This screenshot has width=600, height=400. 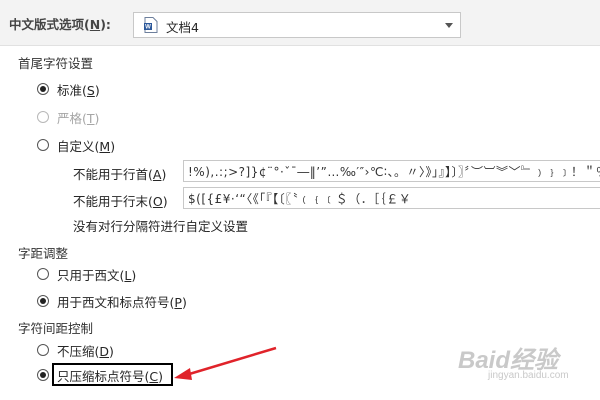 What do you see at coordinates (161, 226) in the screenshot?
I see `custom-note: 没有对行分隔符进行自定义设置` at bounding box center [161, 226].